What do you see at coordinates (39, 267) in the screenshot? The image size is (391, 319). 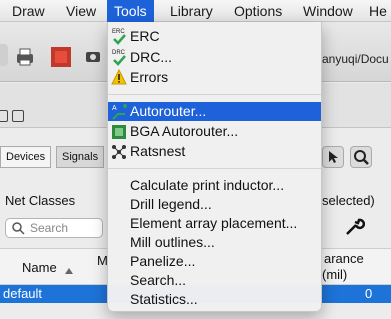 I see `column-name: Name` at bounding box center [39, 267].